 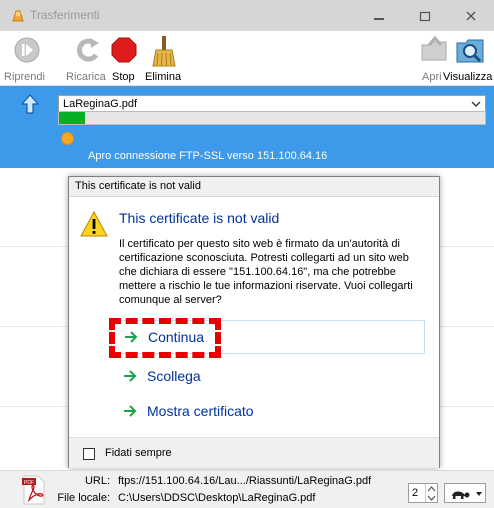 What do you see at coordinates (123, 77) in the screenshot?
I see `stop-label: Stop` at bounding box center [123, 77].